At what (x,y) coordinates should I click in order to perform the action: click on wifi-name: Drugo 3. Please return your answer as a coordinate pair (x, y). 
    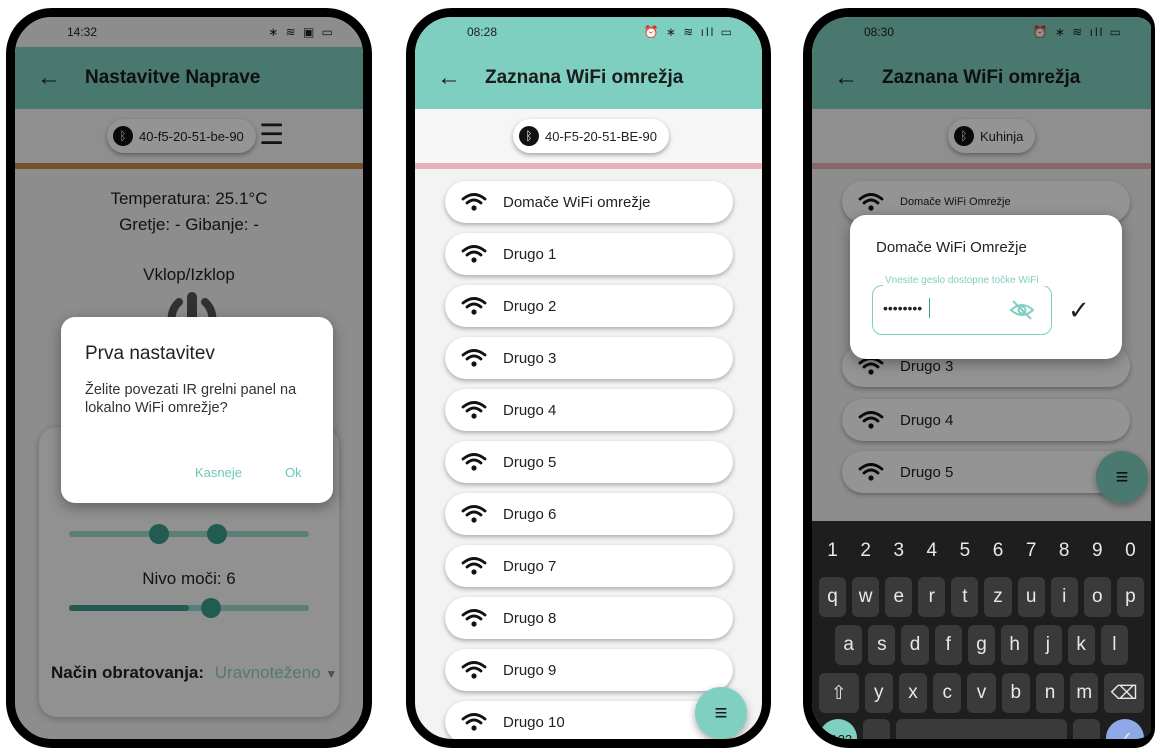
    Looking at the image, I should click on (530, 358).